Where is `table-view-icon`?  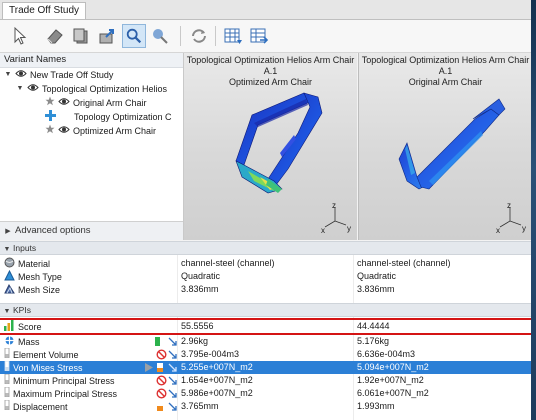
table-view-icon is located at coordinates (233, 36).